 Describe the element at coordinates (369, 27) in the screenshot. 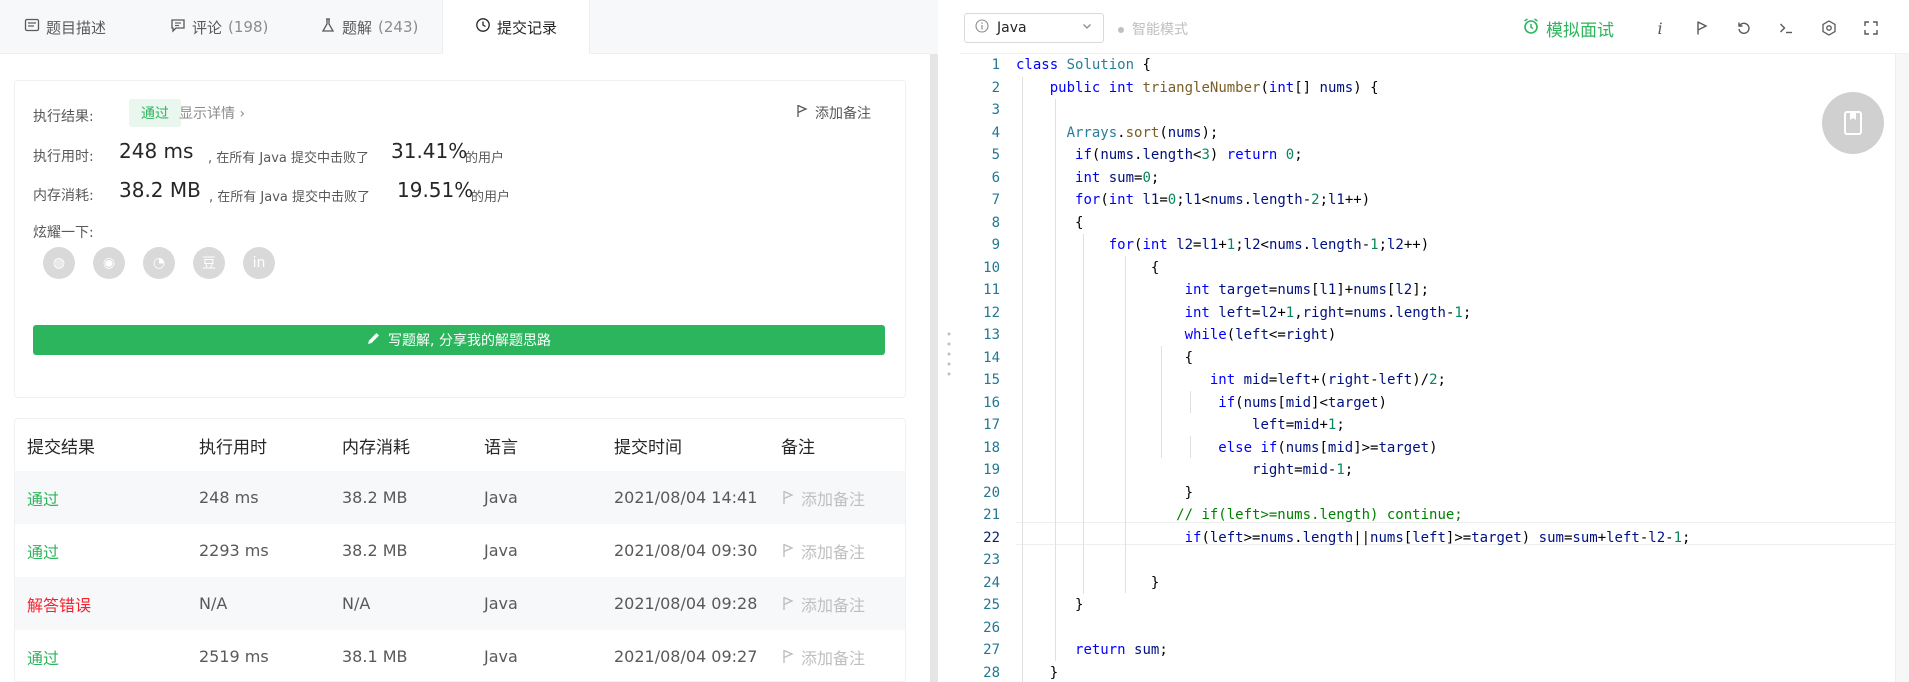

I see `tab-solutions: 题解 (243)` at that location.